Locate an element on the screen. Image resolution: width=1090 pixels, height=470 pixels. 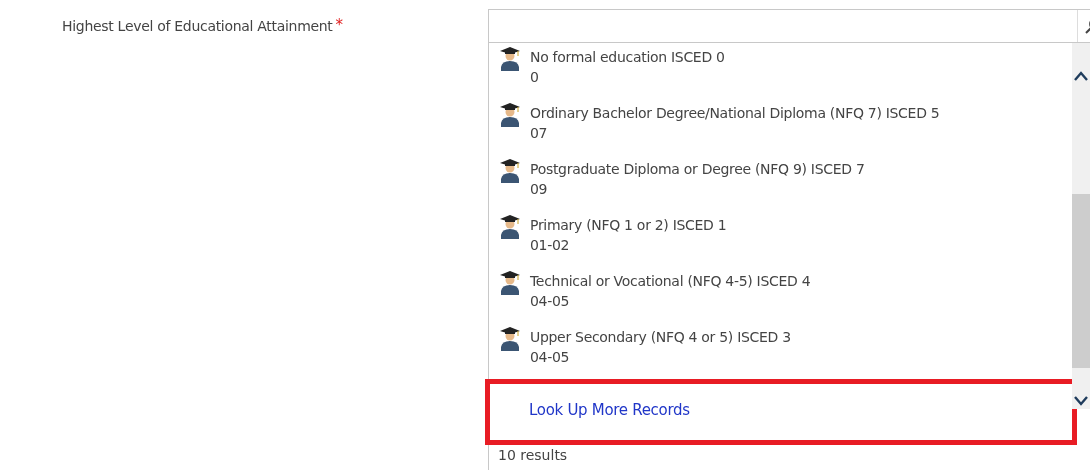
result-name: Upper Secondary (NFQ 4 or 5) ISCED 3 is located at coordinates (660, 337).